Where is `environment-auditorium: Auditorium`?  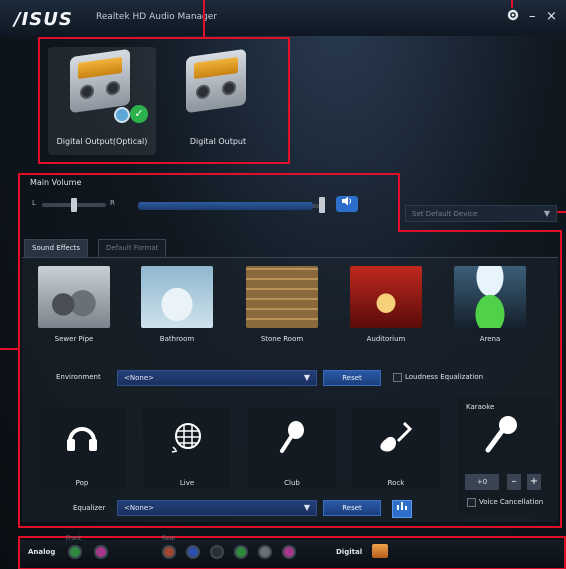
environment-auditorium: Auditorium is located at coordinates (386, 306).